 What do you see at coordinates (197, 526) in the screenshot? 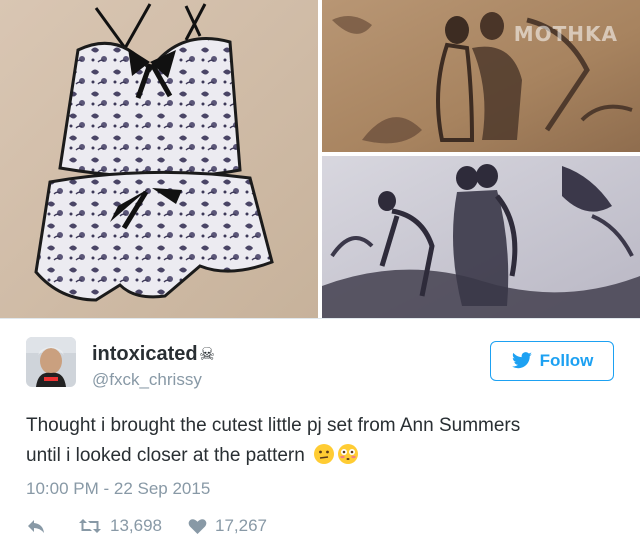
I see `heart-icon` at bounding box center [197, 526].